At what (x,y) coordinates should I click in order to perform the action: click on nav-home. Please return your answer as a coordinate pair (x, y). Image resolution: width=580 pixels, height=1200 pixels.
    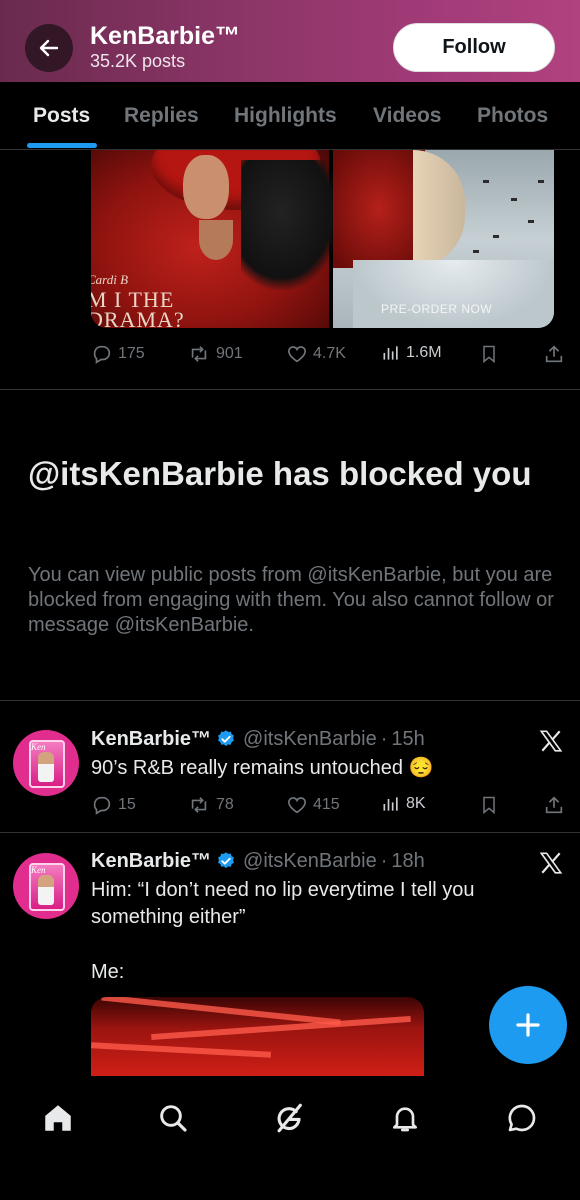
    Looking at the image, I should click on (58, 1118).